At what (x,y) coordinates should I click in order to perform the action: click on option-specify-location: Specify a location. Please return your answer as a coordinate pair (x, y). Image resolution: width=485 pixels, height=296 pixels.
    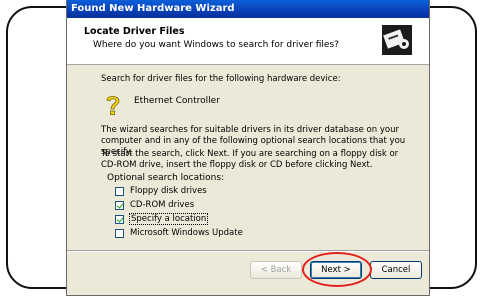
    Looking at the image, I should click on (162, 219).